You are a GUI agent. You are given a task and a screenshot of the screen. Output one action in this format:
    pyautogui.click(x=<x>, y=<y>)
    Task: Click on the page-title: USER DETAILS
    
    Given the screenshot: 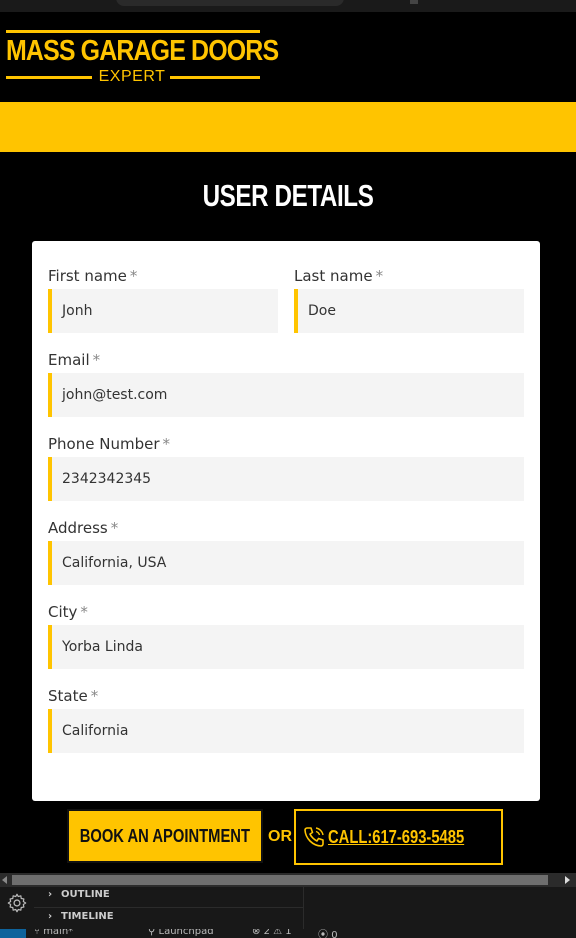 What is the action you would take?
    pyautogui.click(x=288, y=195)
    